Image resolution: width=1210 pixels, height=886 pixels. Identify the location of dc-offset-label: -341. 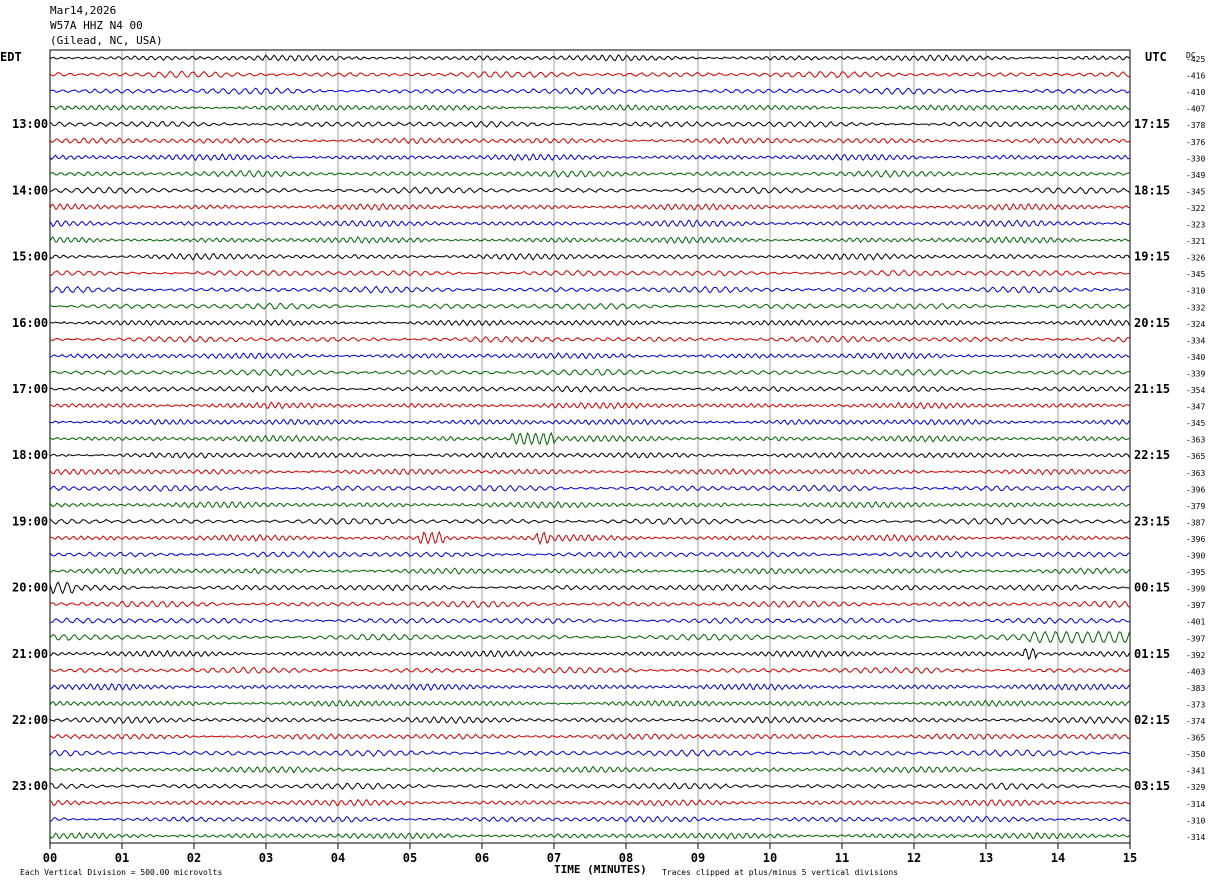
(1195, 771).